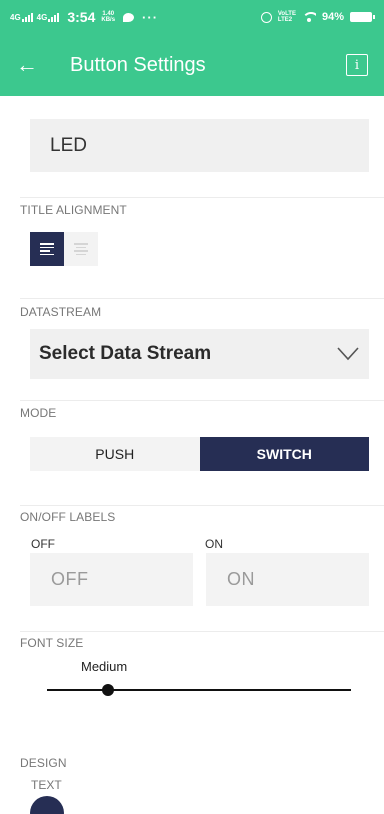 Image resolution: width=384 pixels, height=814 pixels. What do you see at coordinates (15, 17) in the screenshot?
I see `signal-1-label: 4G` at bounding box center [15, 17].